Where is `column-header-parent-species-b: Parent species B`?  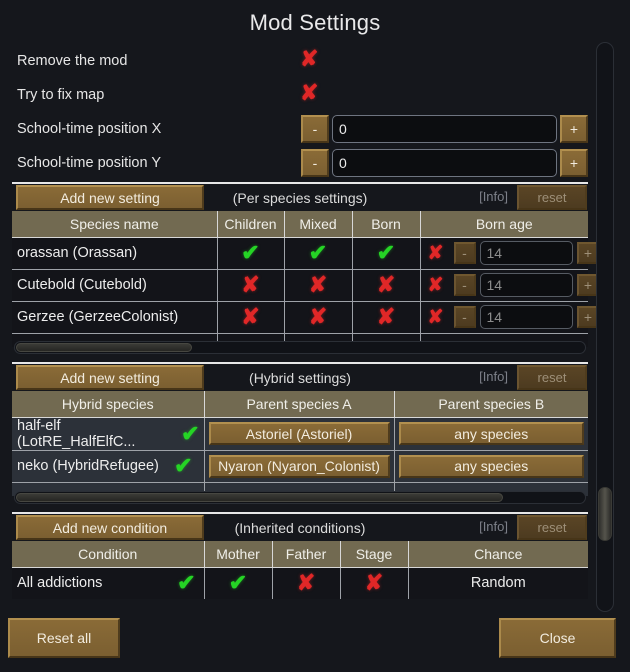 column-header-parent-species-b: Parent species B is located at coordinates (491, 404).